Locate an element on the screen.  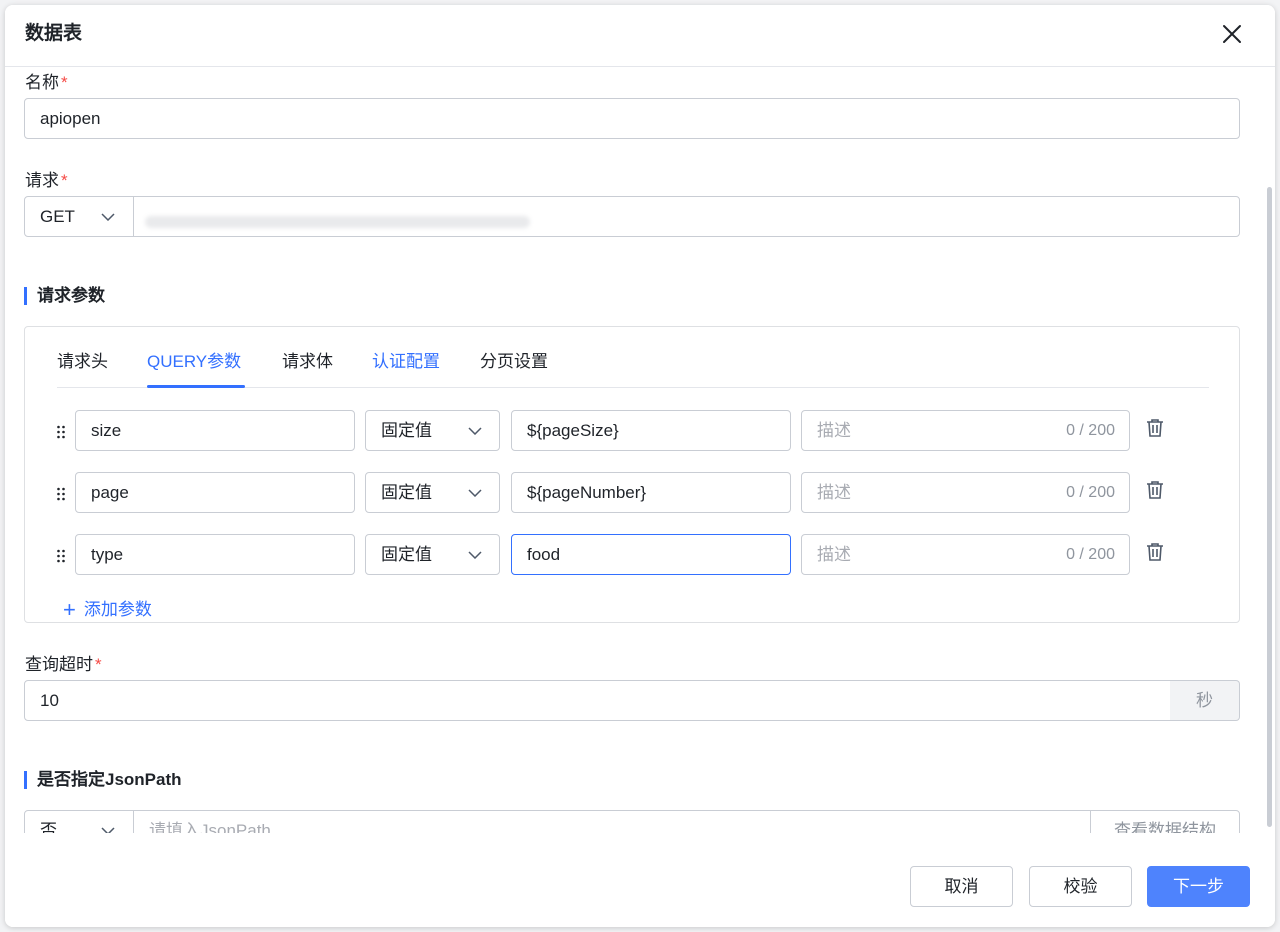
close-icon is located at coordinates (1232, 34).